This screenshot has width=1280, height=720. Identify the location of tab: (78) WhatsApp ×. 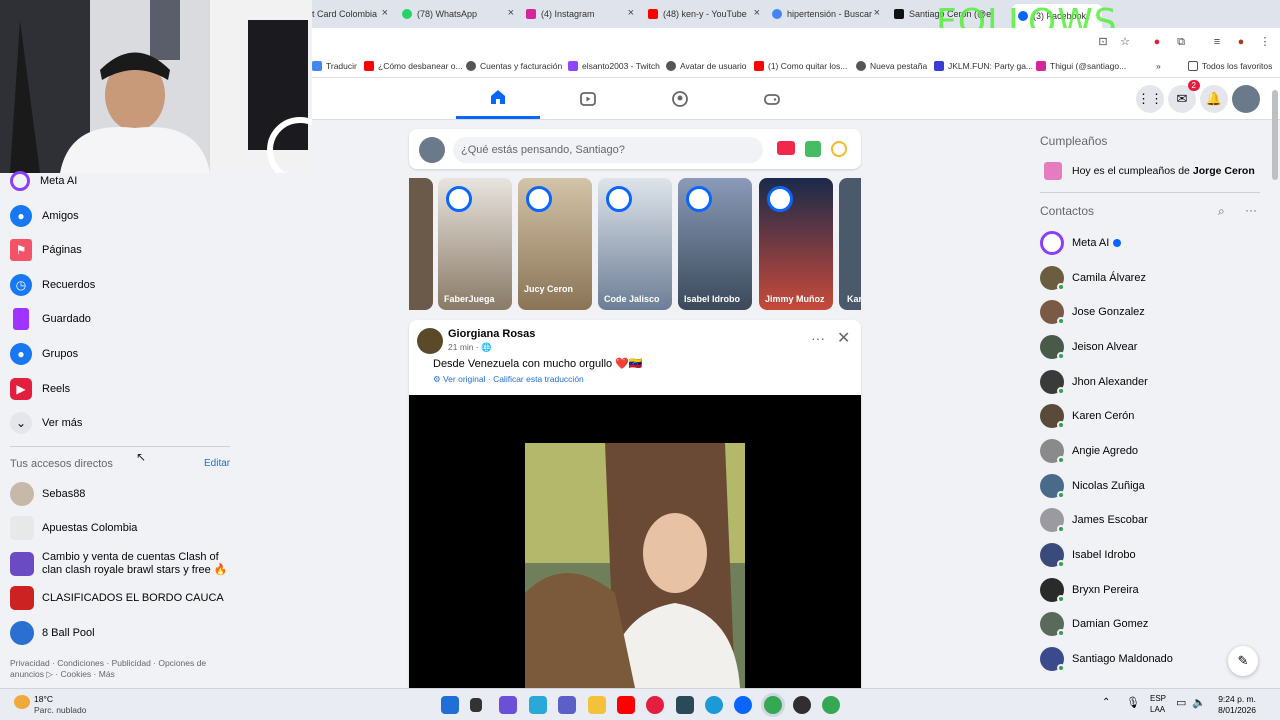
(458, 14).